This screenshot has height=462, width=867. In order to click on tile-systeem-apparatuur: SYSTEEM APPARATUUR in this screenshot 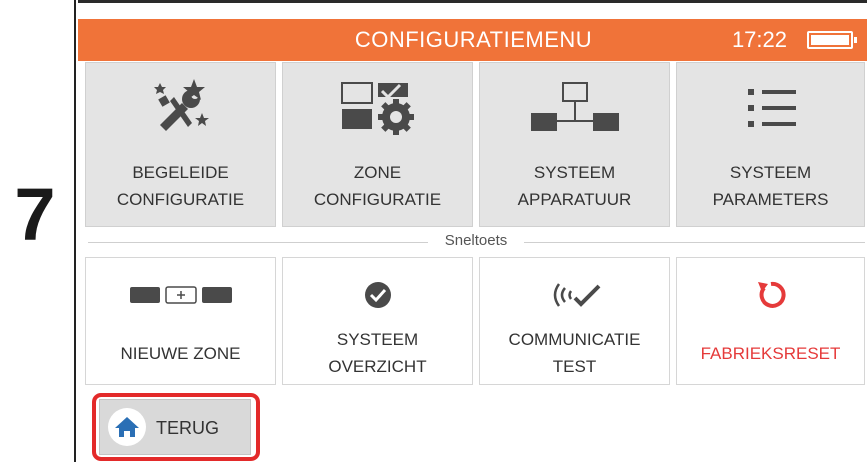, I will do `click(574, 144)`.